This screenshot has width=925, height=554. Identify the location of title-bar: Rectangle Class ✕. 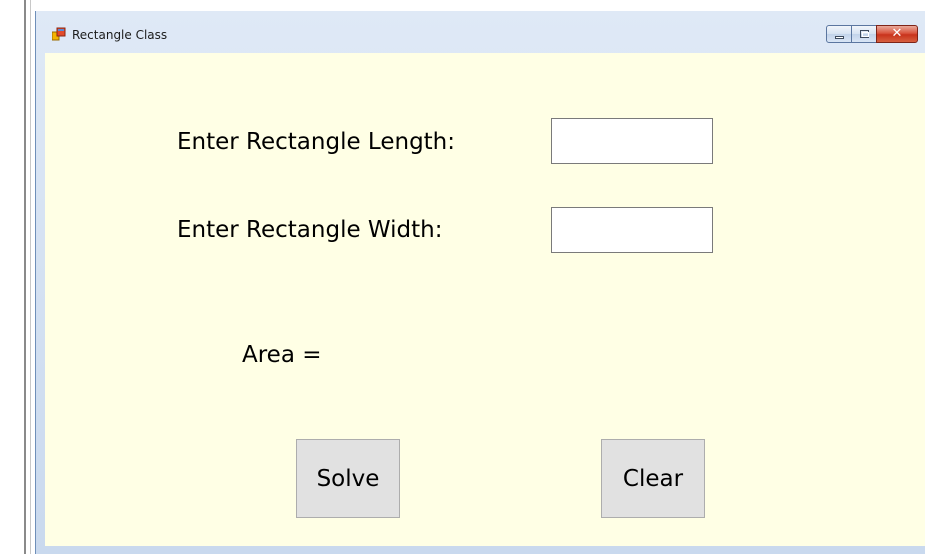
(480, 32).